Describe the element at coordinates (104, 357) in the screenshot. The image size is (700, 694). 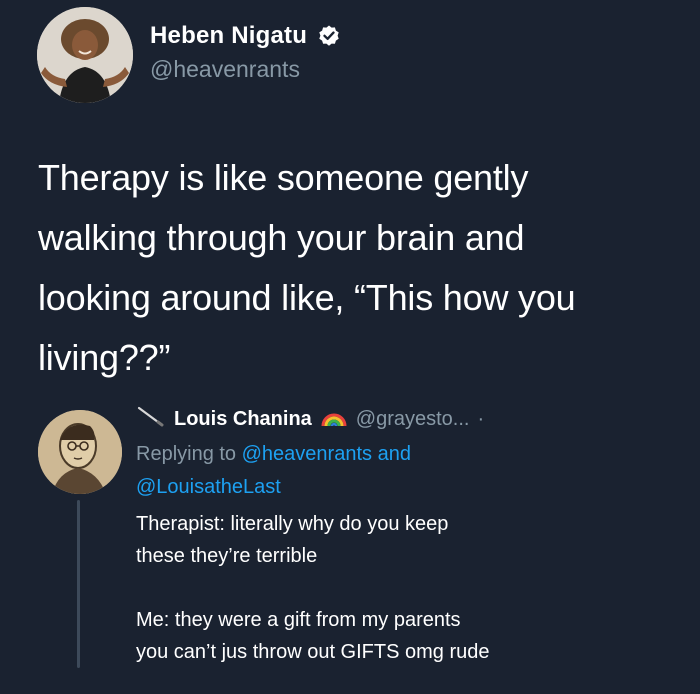
I see `tweet-line: living??”` at that location.